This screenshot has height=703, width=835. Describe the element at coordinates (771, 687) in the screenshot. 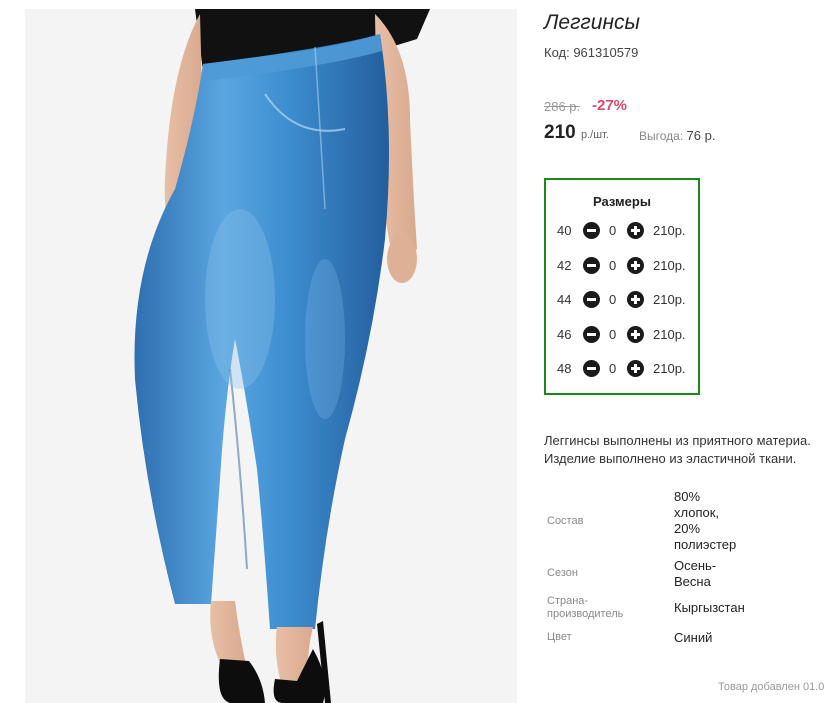

I see `added-date: Товар добавлен 01.0` at that location.